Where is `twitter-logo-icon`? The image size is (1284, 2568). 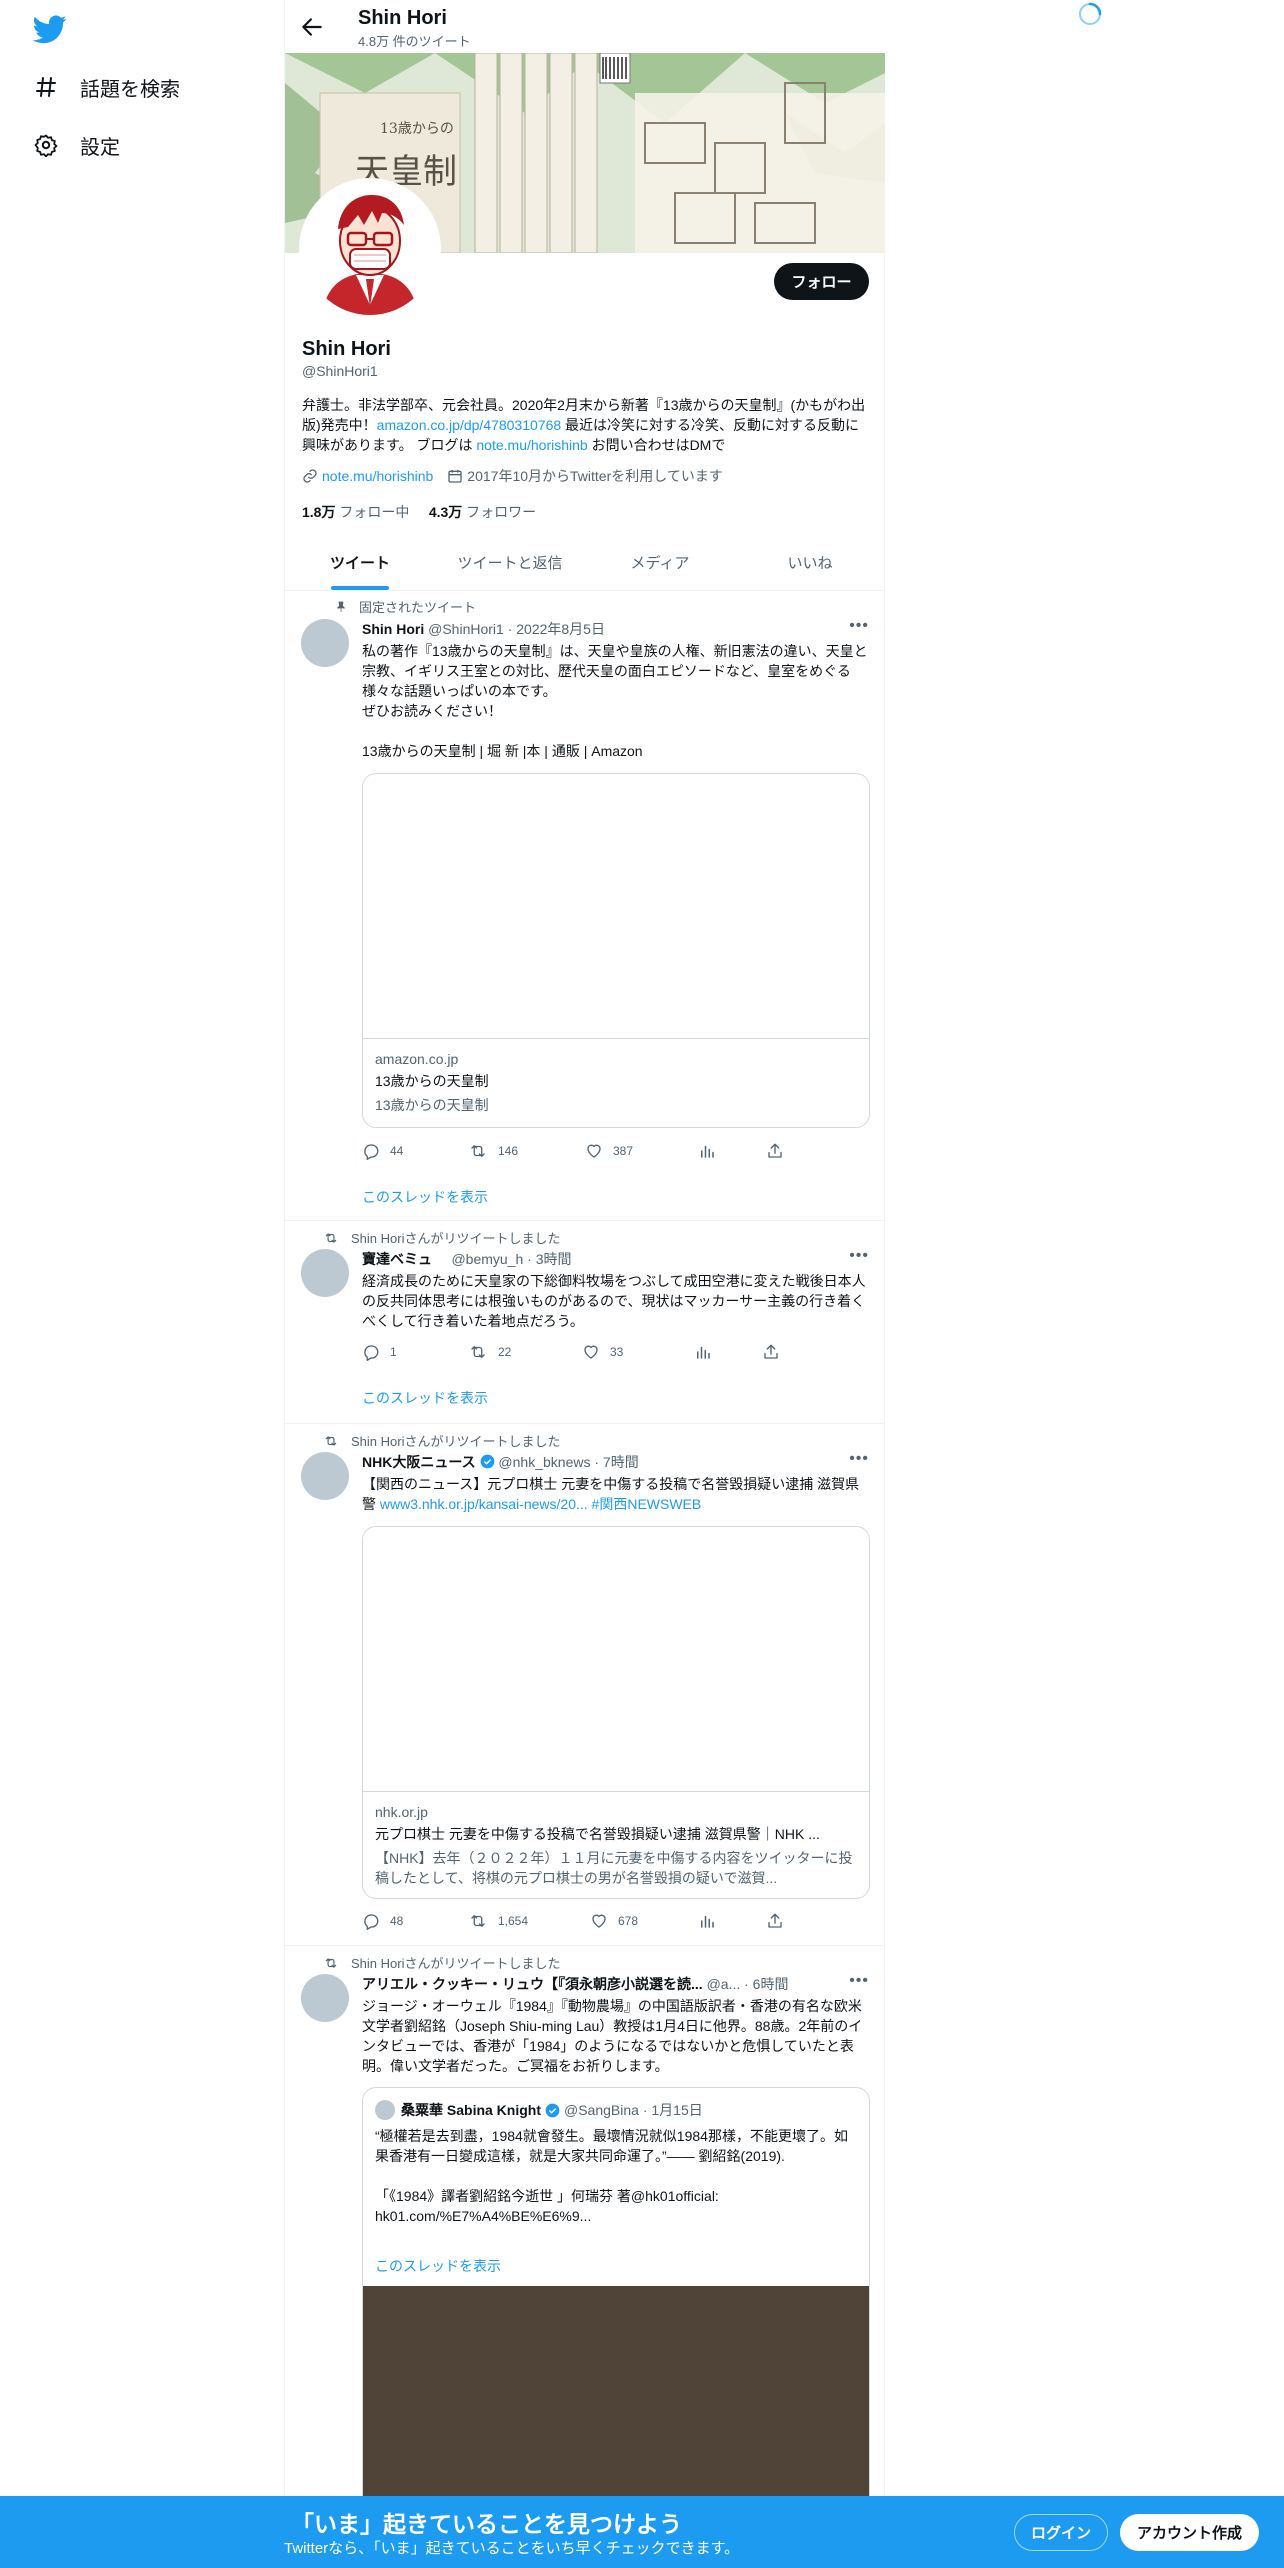
twitter-logo-icon is located at coordinates (50, 29).